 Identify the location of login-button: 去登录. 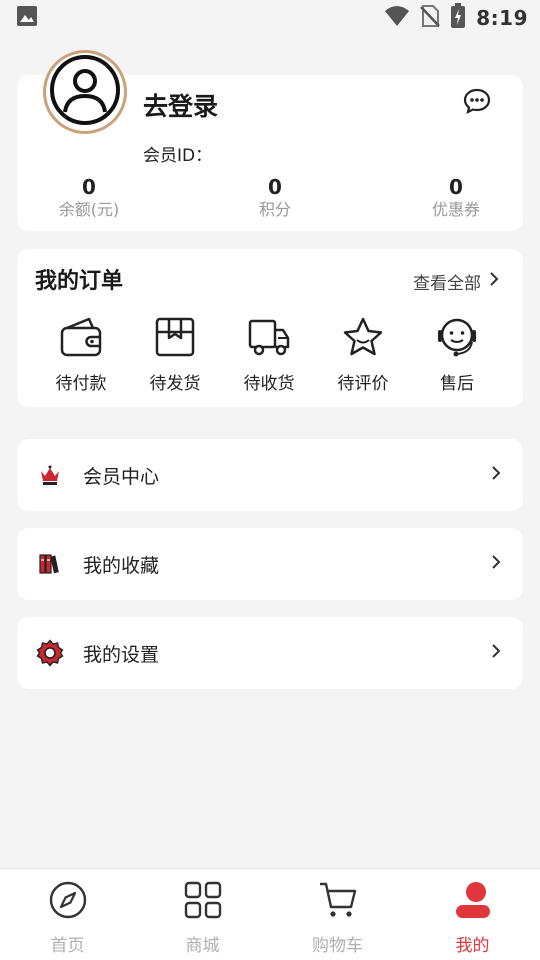
(180, 105).